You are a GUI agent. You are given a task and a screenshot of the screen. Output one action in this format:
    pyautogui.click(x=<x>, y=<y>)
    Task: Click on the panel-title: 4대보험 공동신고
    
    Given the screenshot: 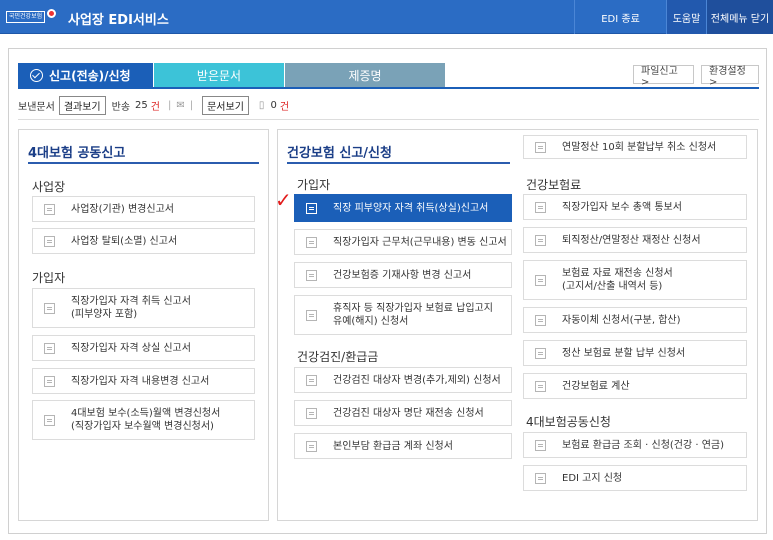 What is the action you would take?
    pyautogui.click(x=77, y=153)
    